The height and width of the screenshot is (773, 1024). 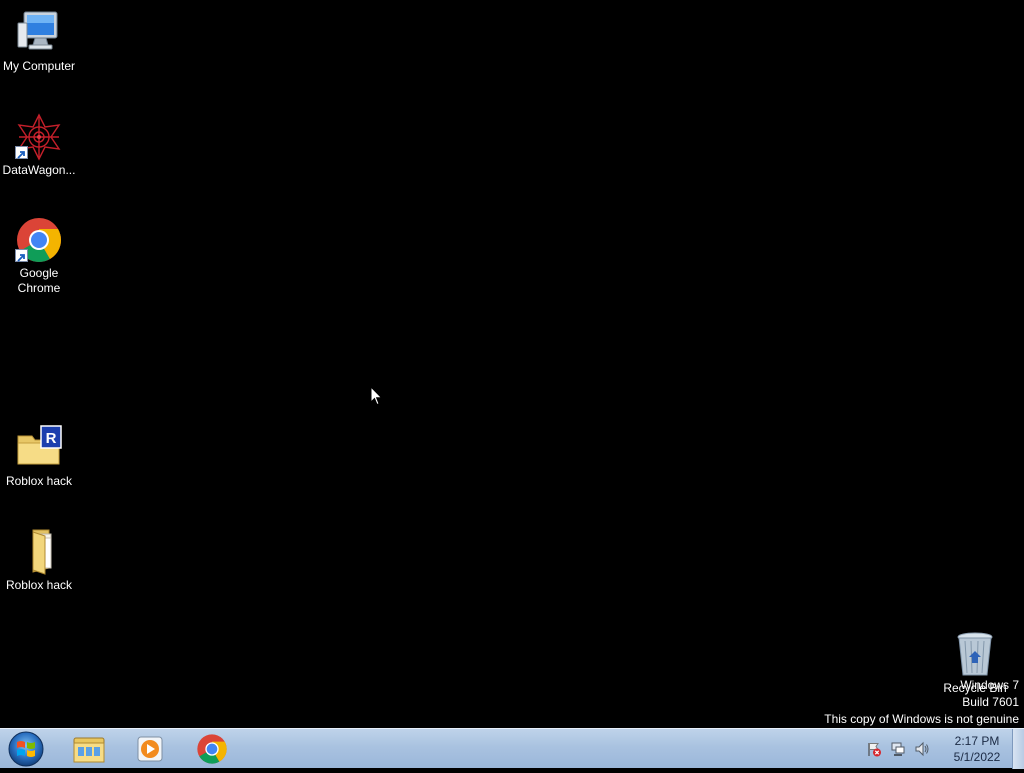 I want to click on desktop-icon-roblox-hack-2: Roblox hack, so click(x=39, y=560).